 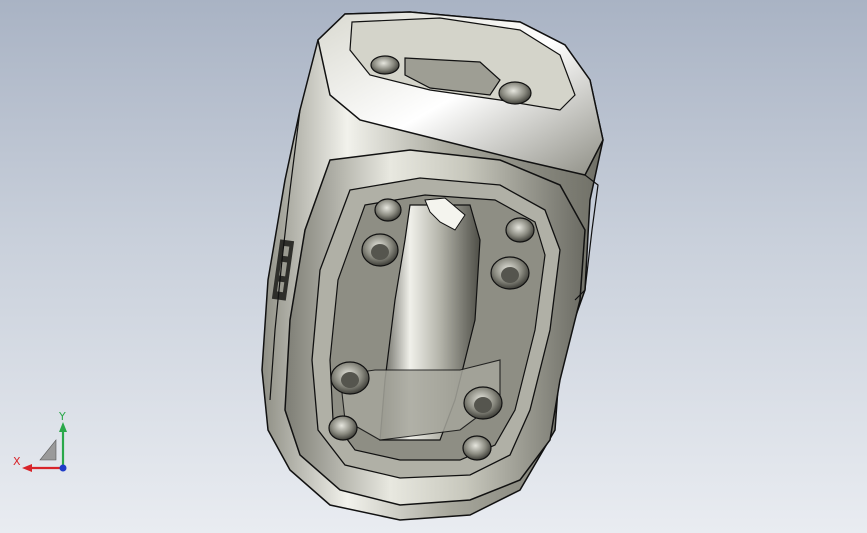 I want to click on hole-5-inner, so click(x=350, y=380).